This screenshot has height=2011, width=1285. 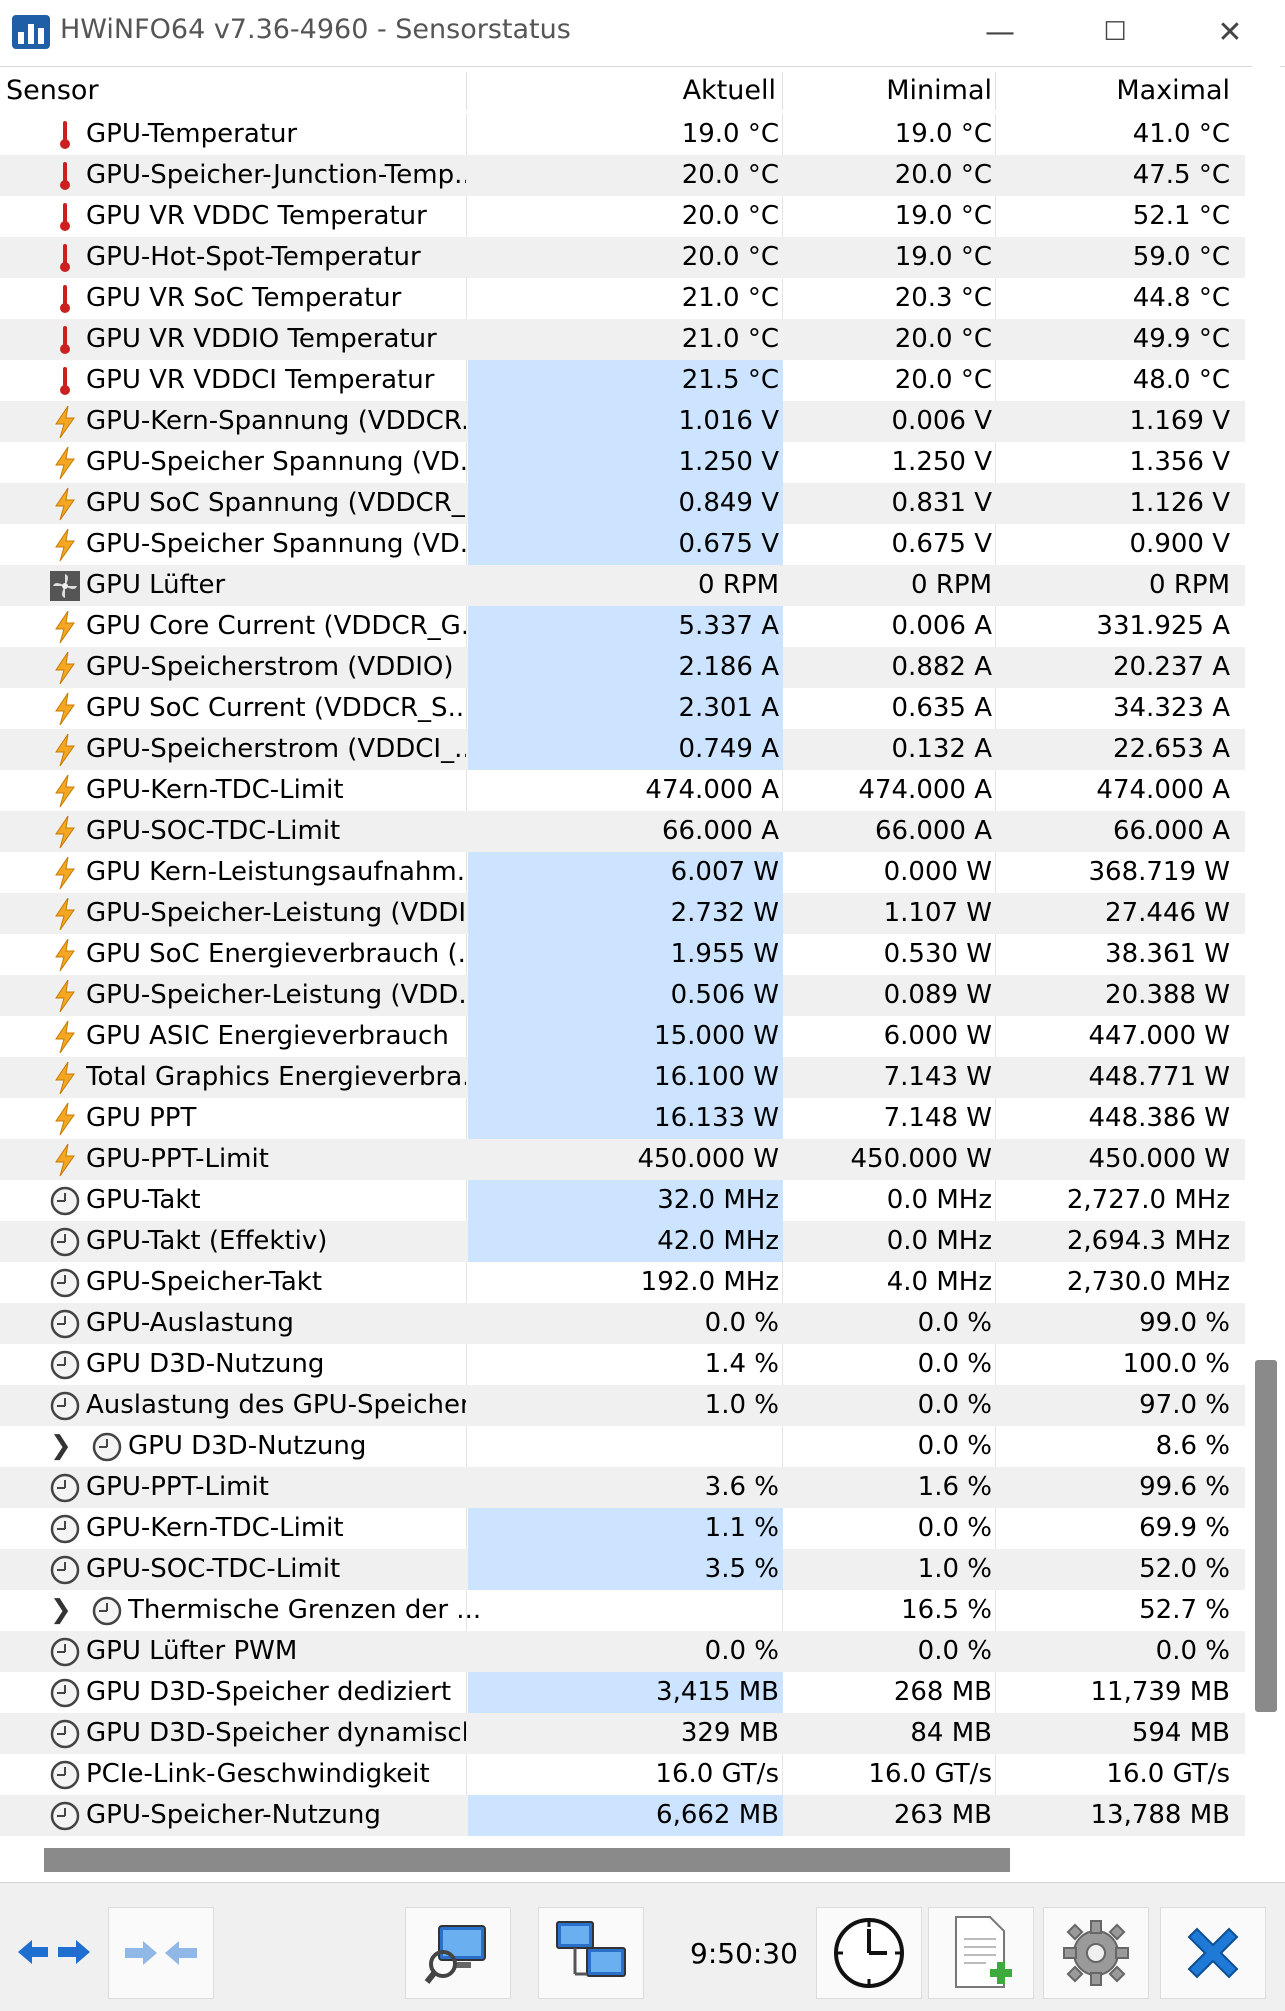 I want to click on settings-button, so click(x=1096, y=1953).